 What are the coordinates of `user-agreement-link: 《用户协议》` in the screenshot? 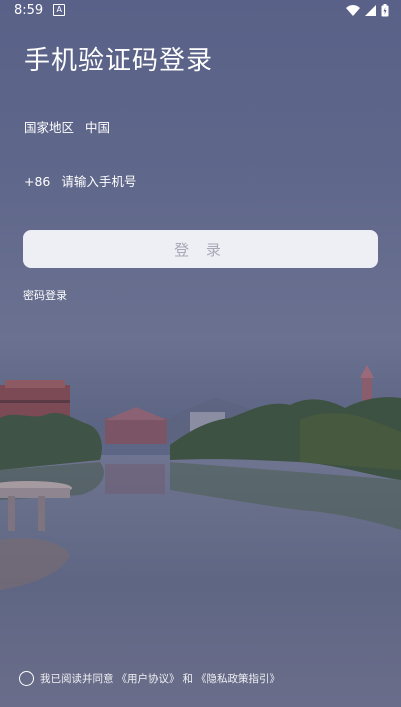 It's located at (148, 678).